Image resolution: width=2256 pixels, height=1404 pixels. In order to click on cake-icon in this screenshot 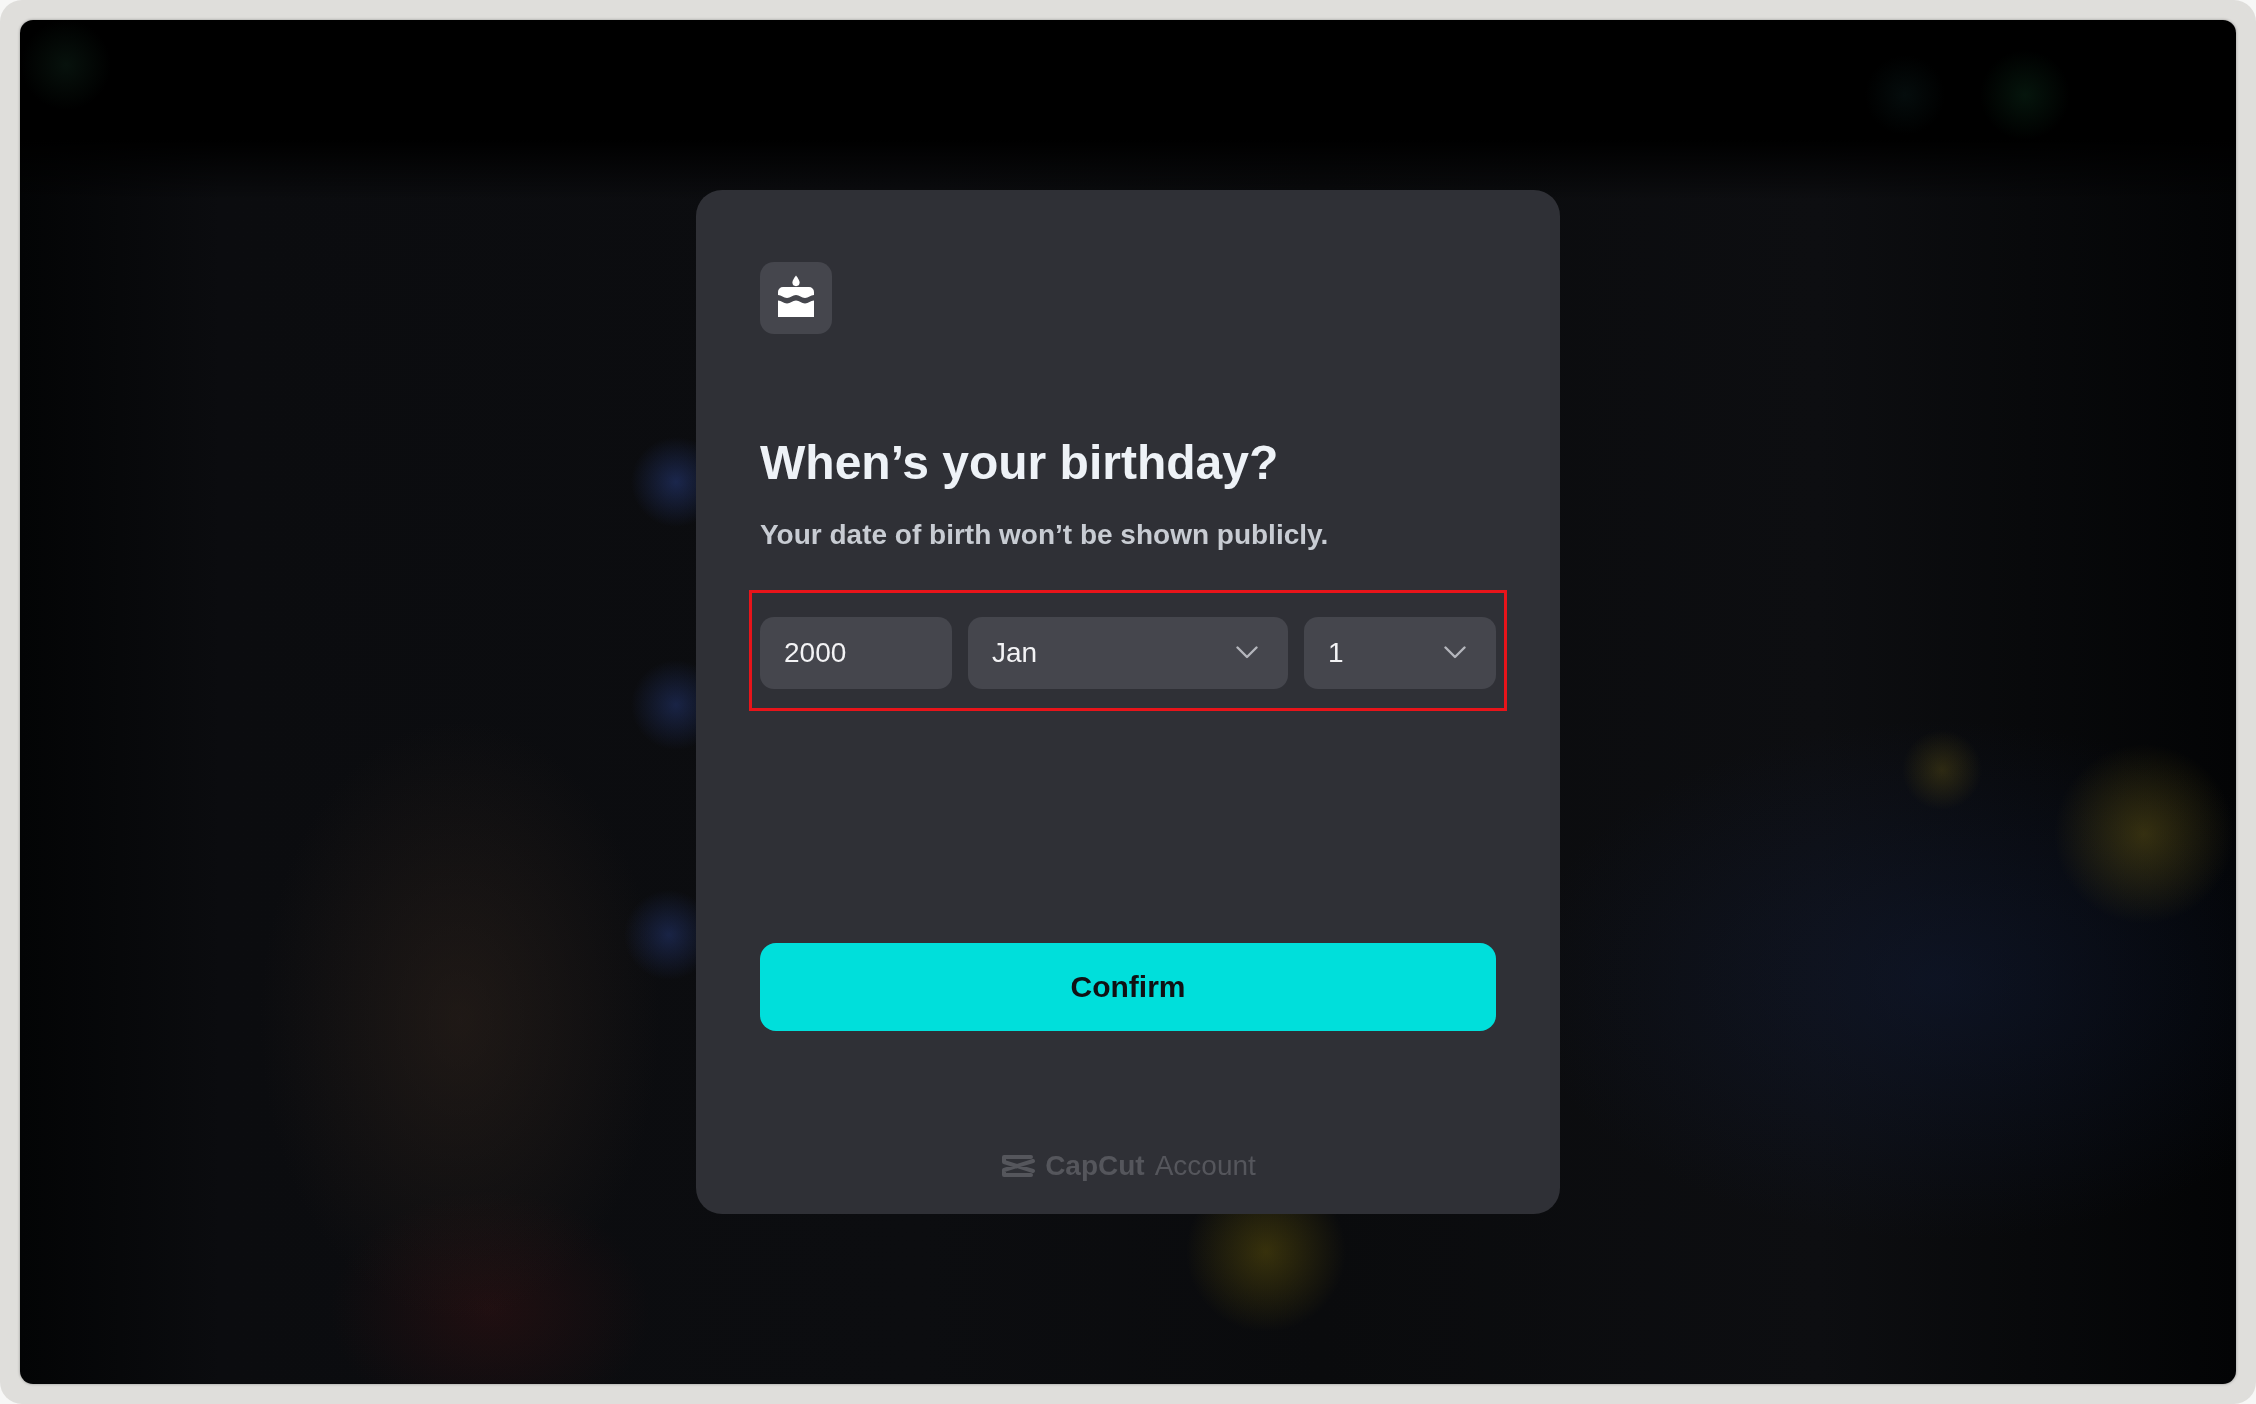, I will do `click(796, 298)`.